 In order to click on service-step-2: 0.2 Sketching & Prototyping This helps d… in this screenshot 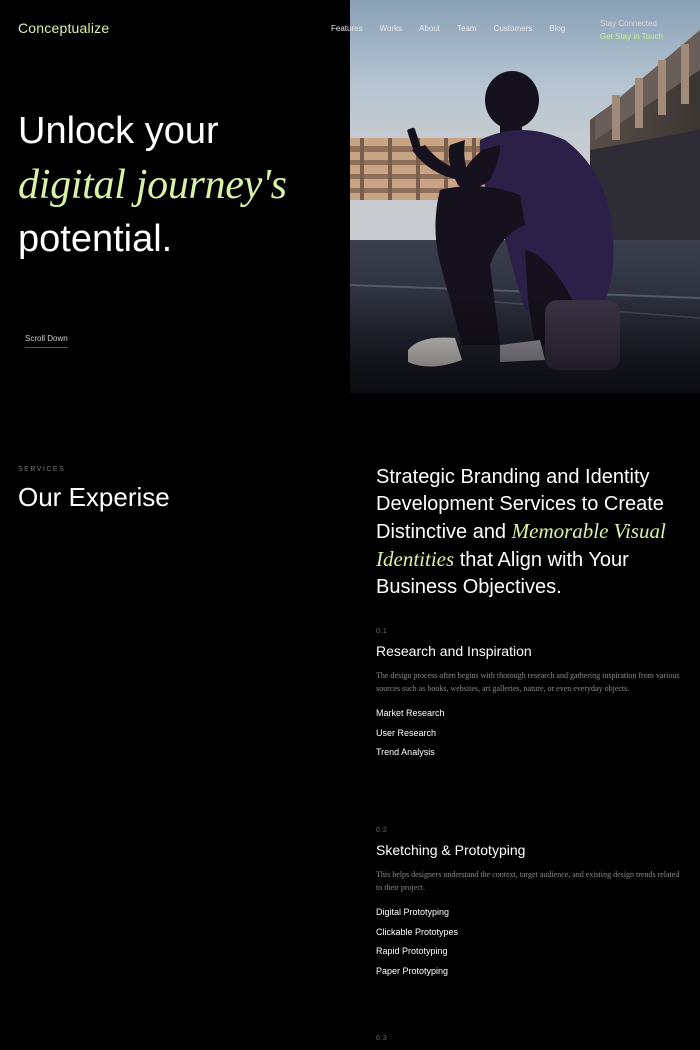, I will do `click(531, 904)`.